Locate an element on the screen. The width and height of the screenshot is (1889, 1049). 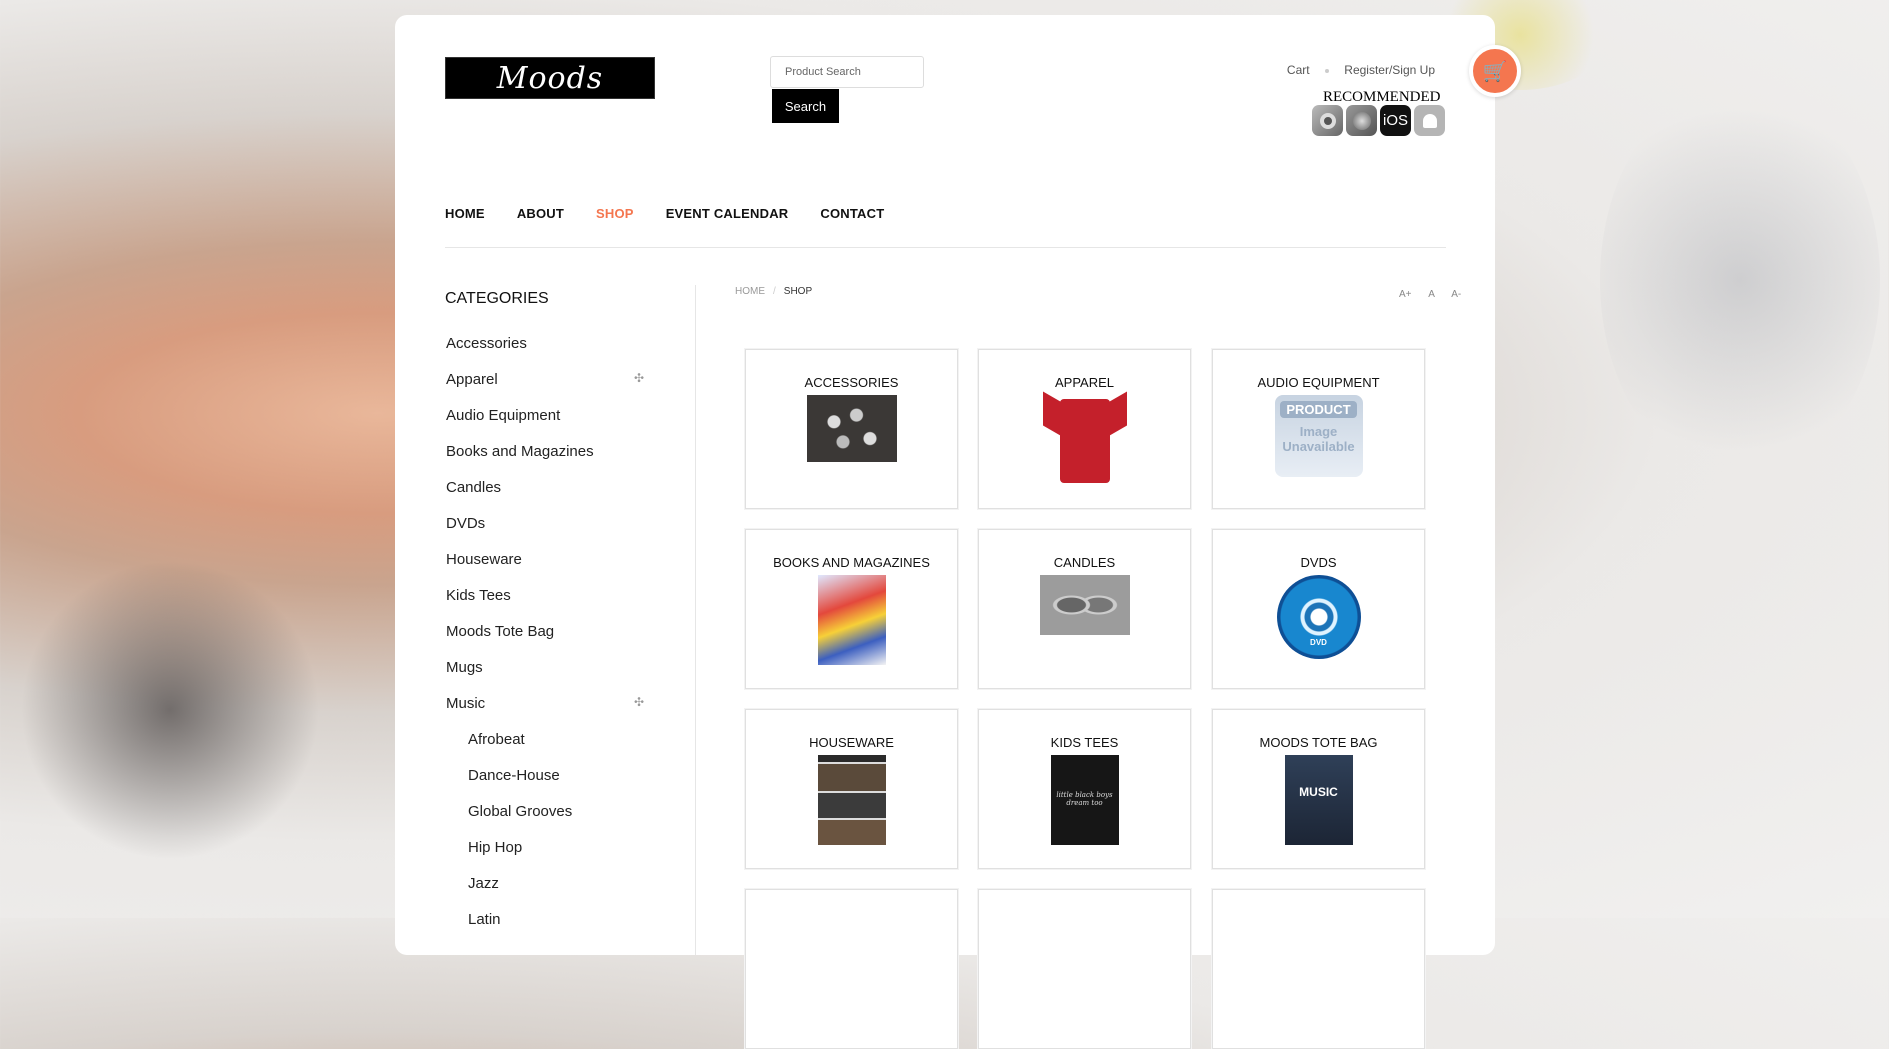
tile-accessories: ACCESSORIES is located at coordinates (851, 429).